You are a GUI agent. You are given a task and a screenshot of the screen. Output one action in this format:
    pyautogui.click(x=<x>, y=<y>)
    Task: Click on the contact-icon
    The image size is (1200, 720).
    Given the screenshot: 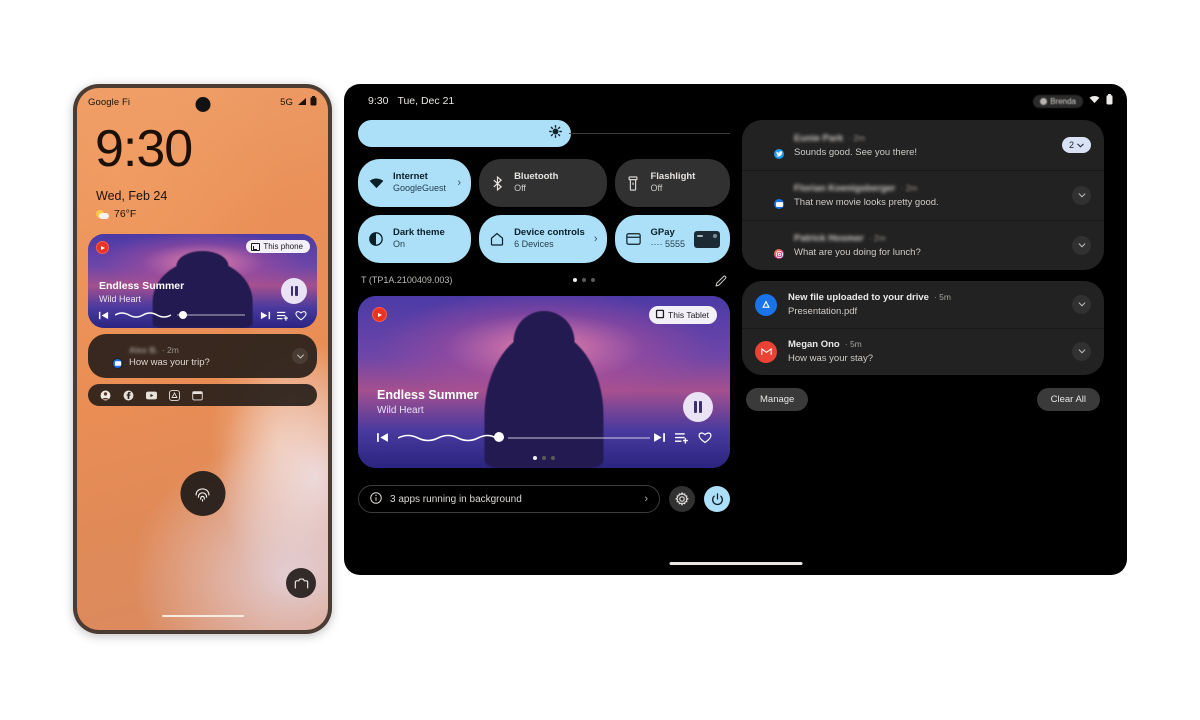 What is the action you would take?
    pyautogui.click(x=105, y=395)
    